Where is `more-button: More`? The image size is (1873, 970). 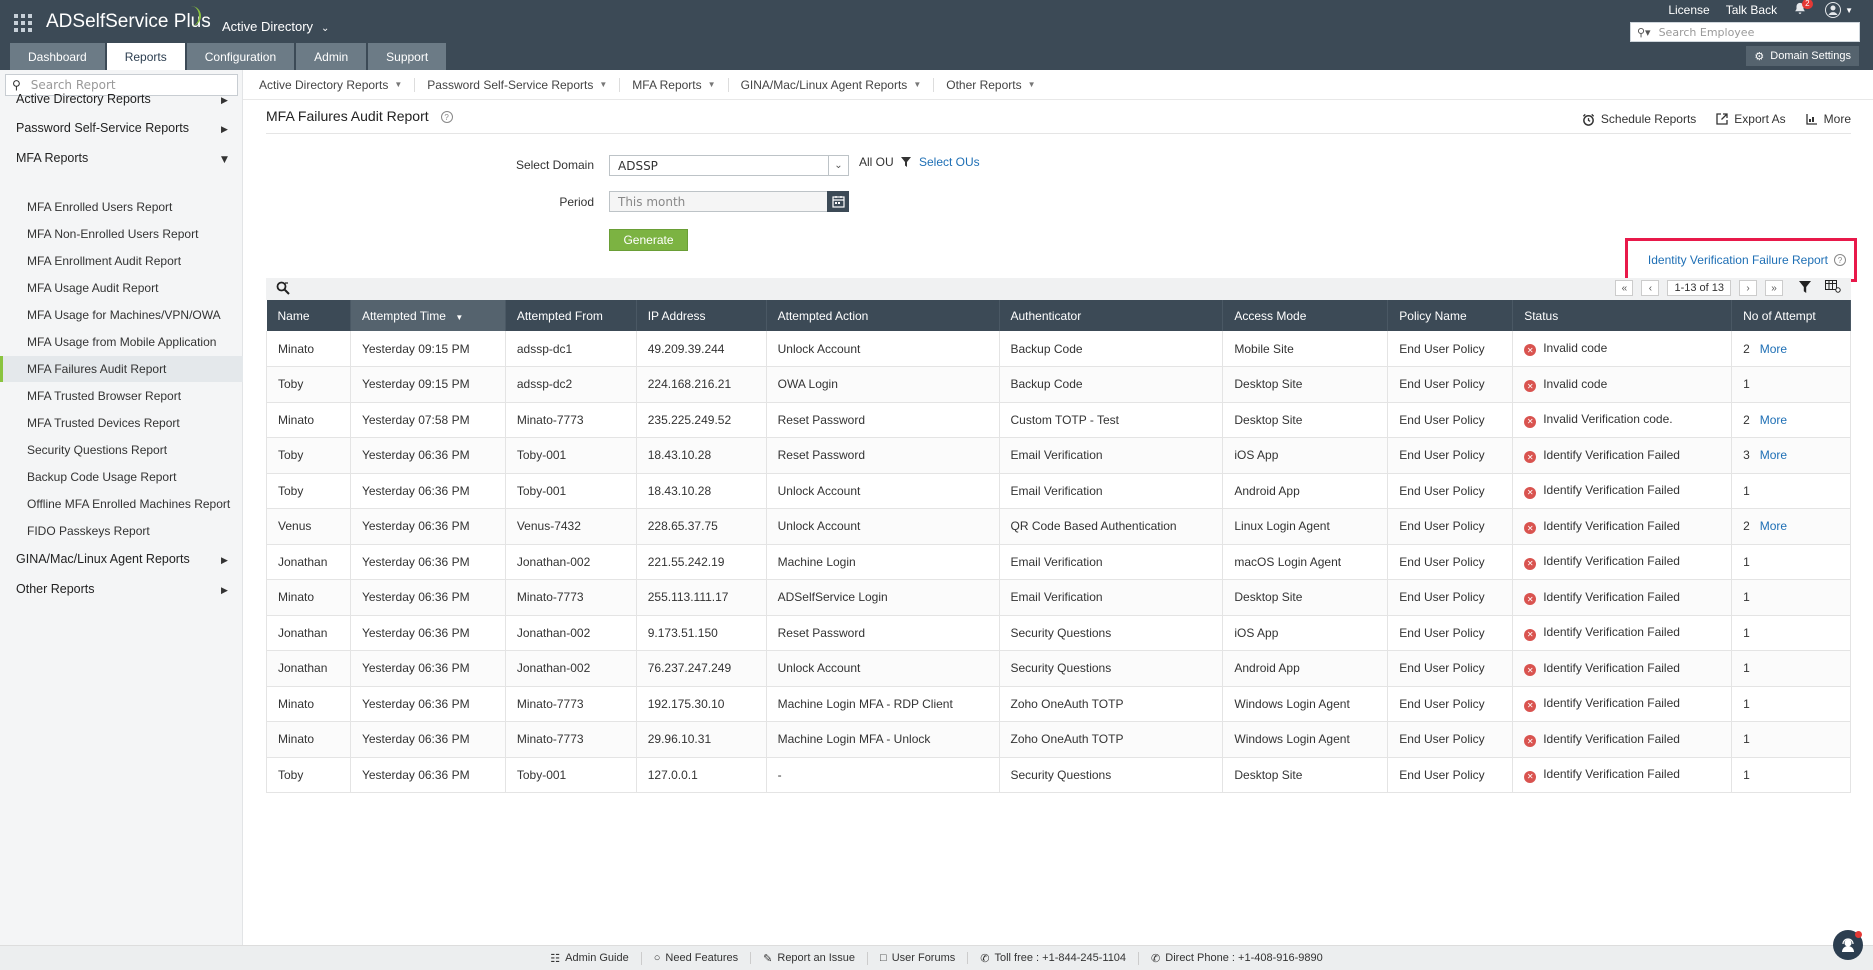 more-button: More is located at coordinates (1828, 119).